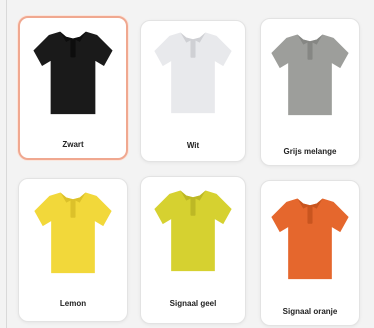  I want to click on swatch-card-signaal-oranje: Signaal oranje, so click(310, 253).